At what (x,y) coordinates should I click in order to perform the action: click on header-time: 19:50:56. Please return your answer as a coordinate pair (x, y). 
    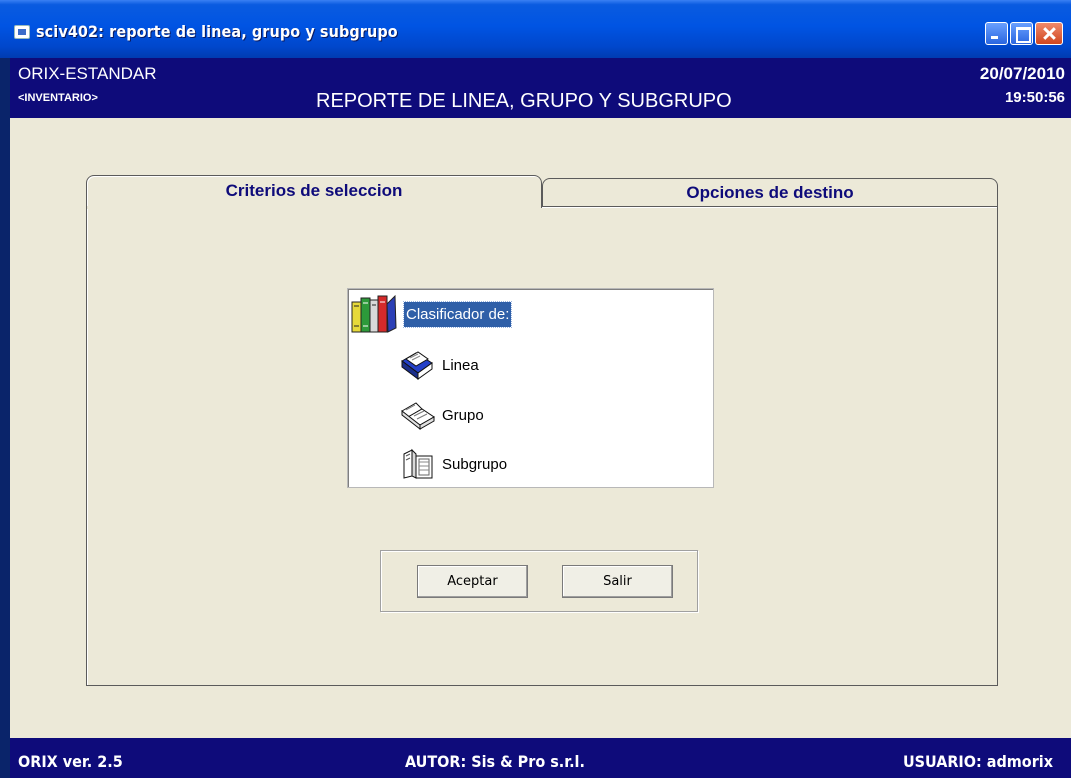
    Looking at the image, I should click on (1034, 97).